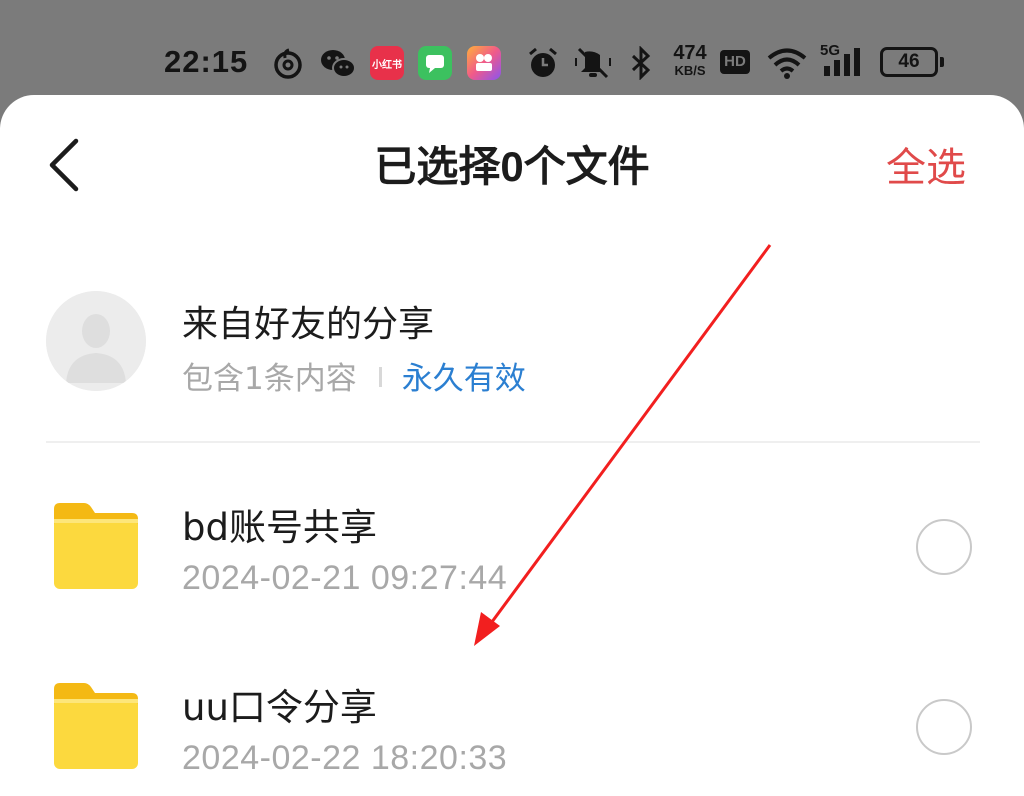 The width and height of the screenshot is (1024, 796). Describe the element at coordinates (206, 61) in the screenshot. I see `status-time: 22:15` at that location.